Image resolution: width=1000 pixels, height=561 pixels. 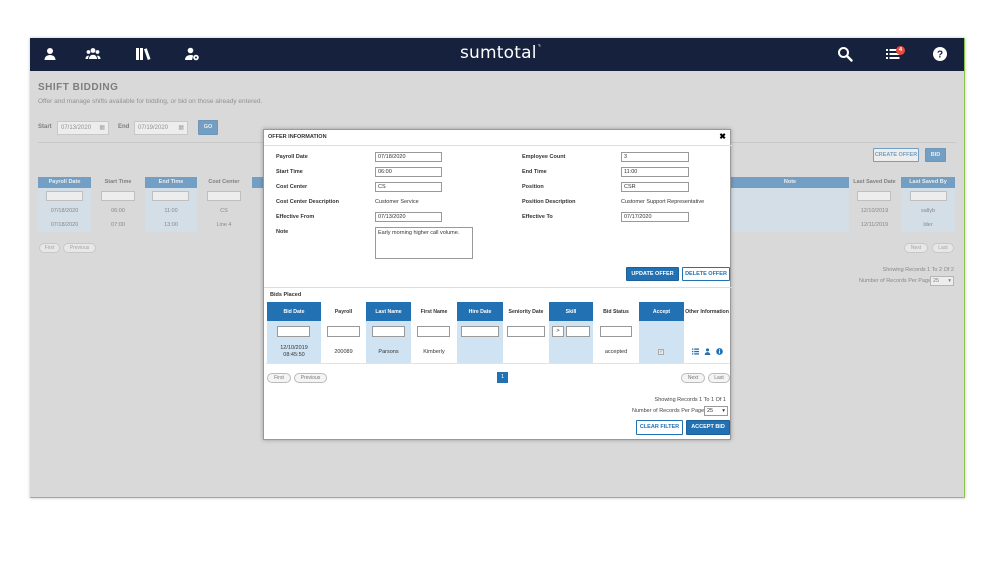 I want to click on delete-offer-button: DELETE OFFER, so click(x=706, y=274).